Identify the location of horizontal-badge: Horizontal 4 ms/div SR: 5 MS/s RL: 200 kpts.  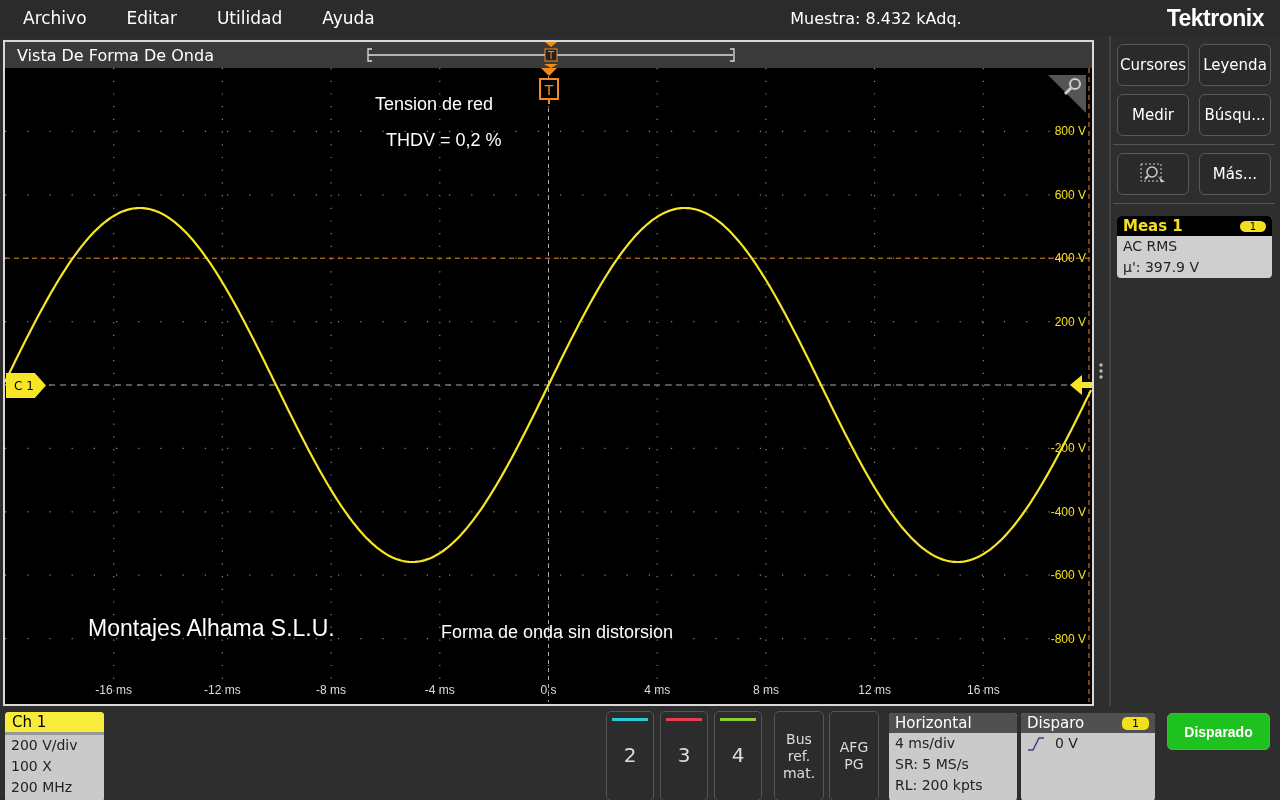
(953, 756).